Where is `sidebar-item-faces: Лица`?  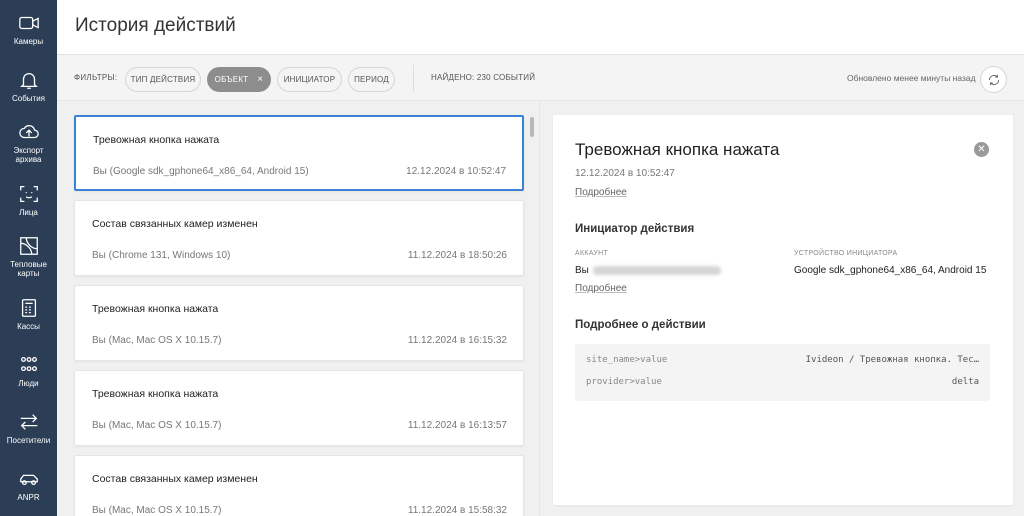
sidebar-item-faces: Лица is located at coordinates (28, 199).